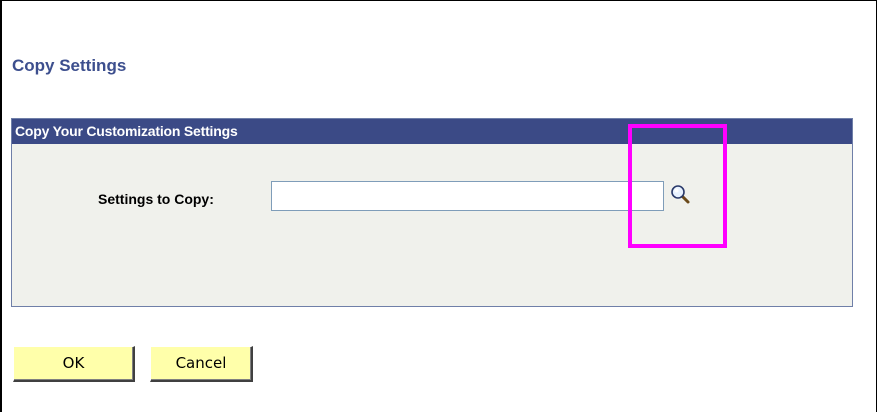  What do you see at coordinates (156, 199) in the screenshot?
I see `settings-to-copy-label: Settings to Copy:` at bounding box center [156, 199].